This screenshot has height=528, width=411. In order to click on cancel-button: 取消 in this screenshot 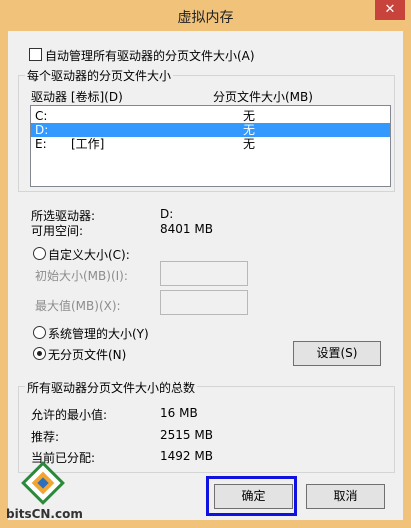, I will do `click(345, 496)`.